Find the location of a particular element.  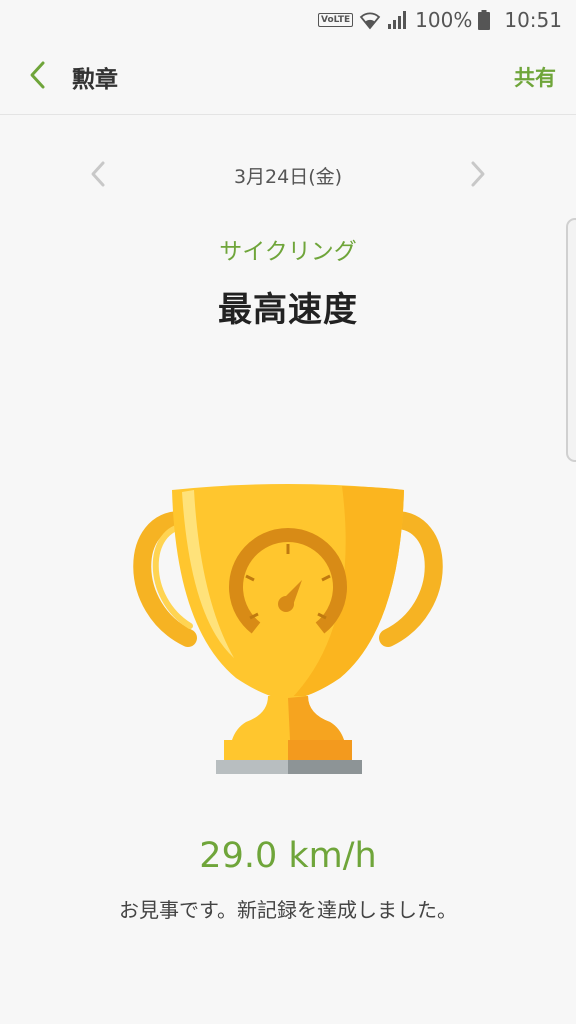

app-bar: 勲章 共有 is located at coordinates (288, 77).